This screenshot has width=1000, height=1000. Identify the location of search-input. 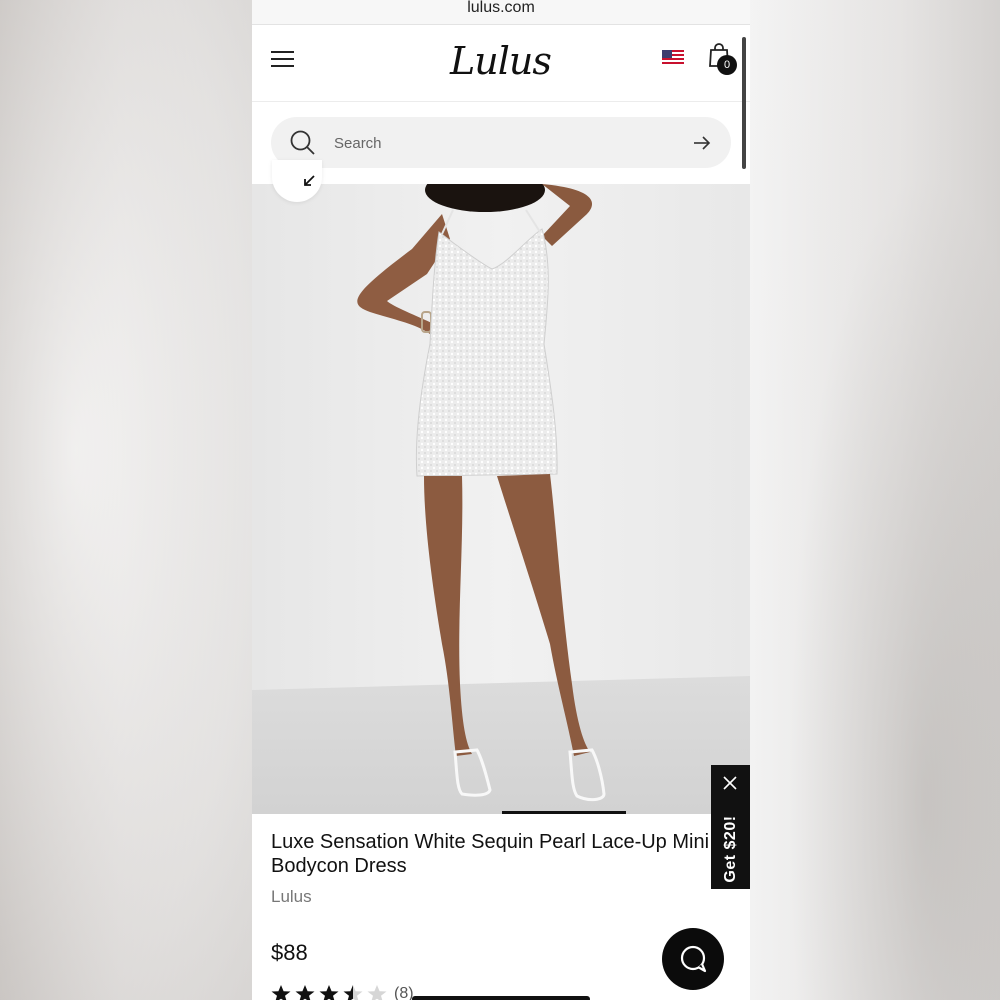
(504, 143).